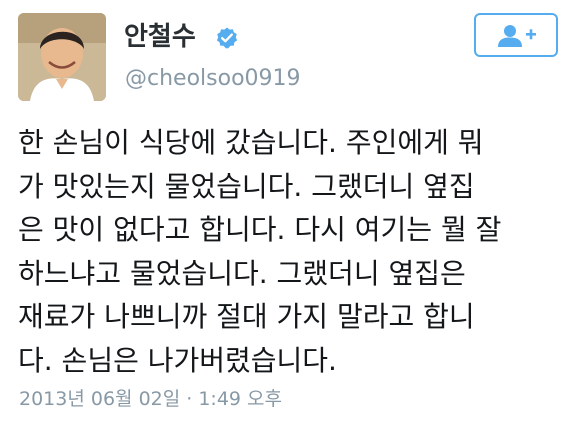 This screenshot has height=421, width=580. I want to click on avatar, so click(62, 57).